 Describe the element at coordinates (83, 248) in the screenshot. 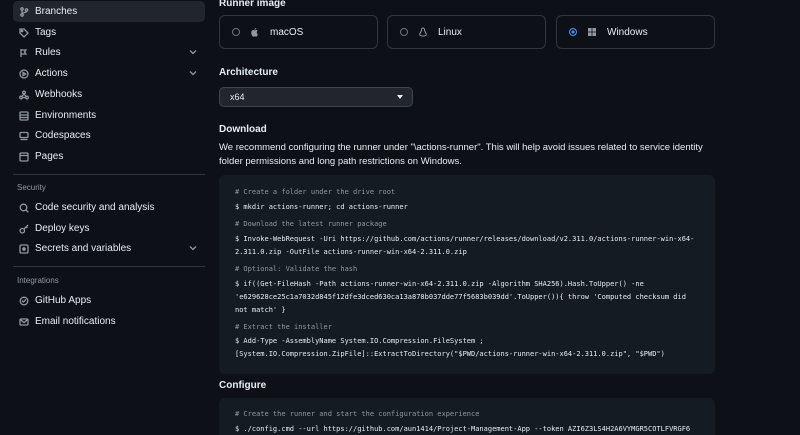

I see `sidebar-item-label: Secrets and variables` at that location.